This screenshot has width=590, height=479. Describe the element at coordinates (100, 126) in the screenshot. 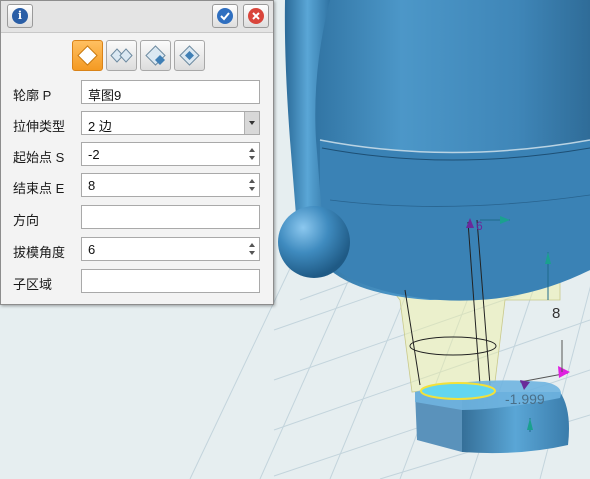

I see `field-value: 2 边` at that location.